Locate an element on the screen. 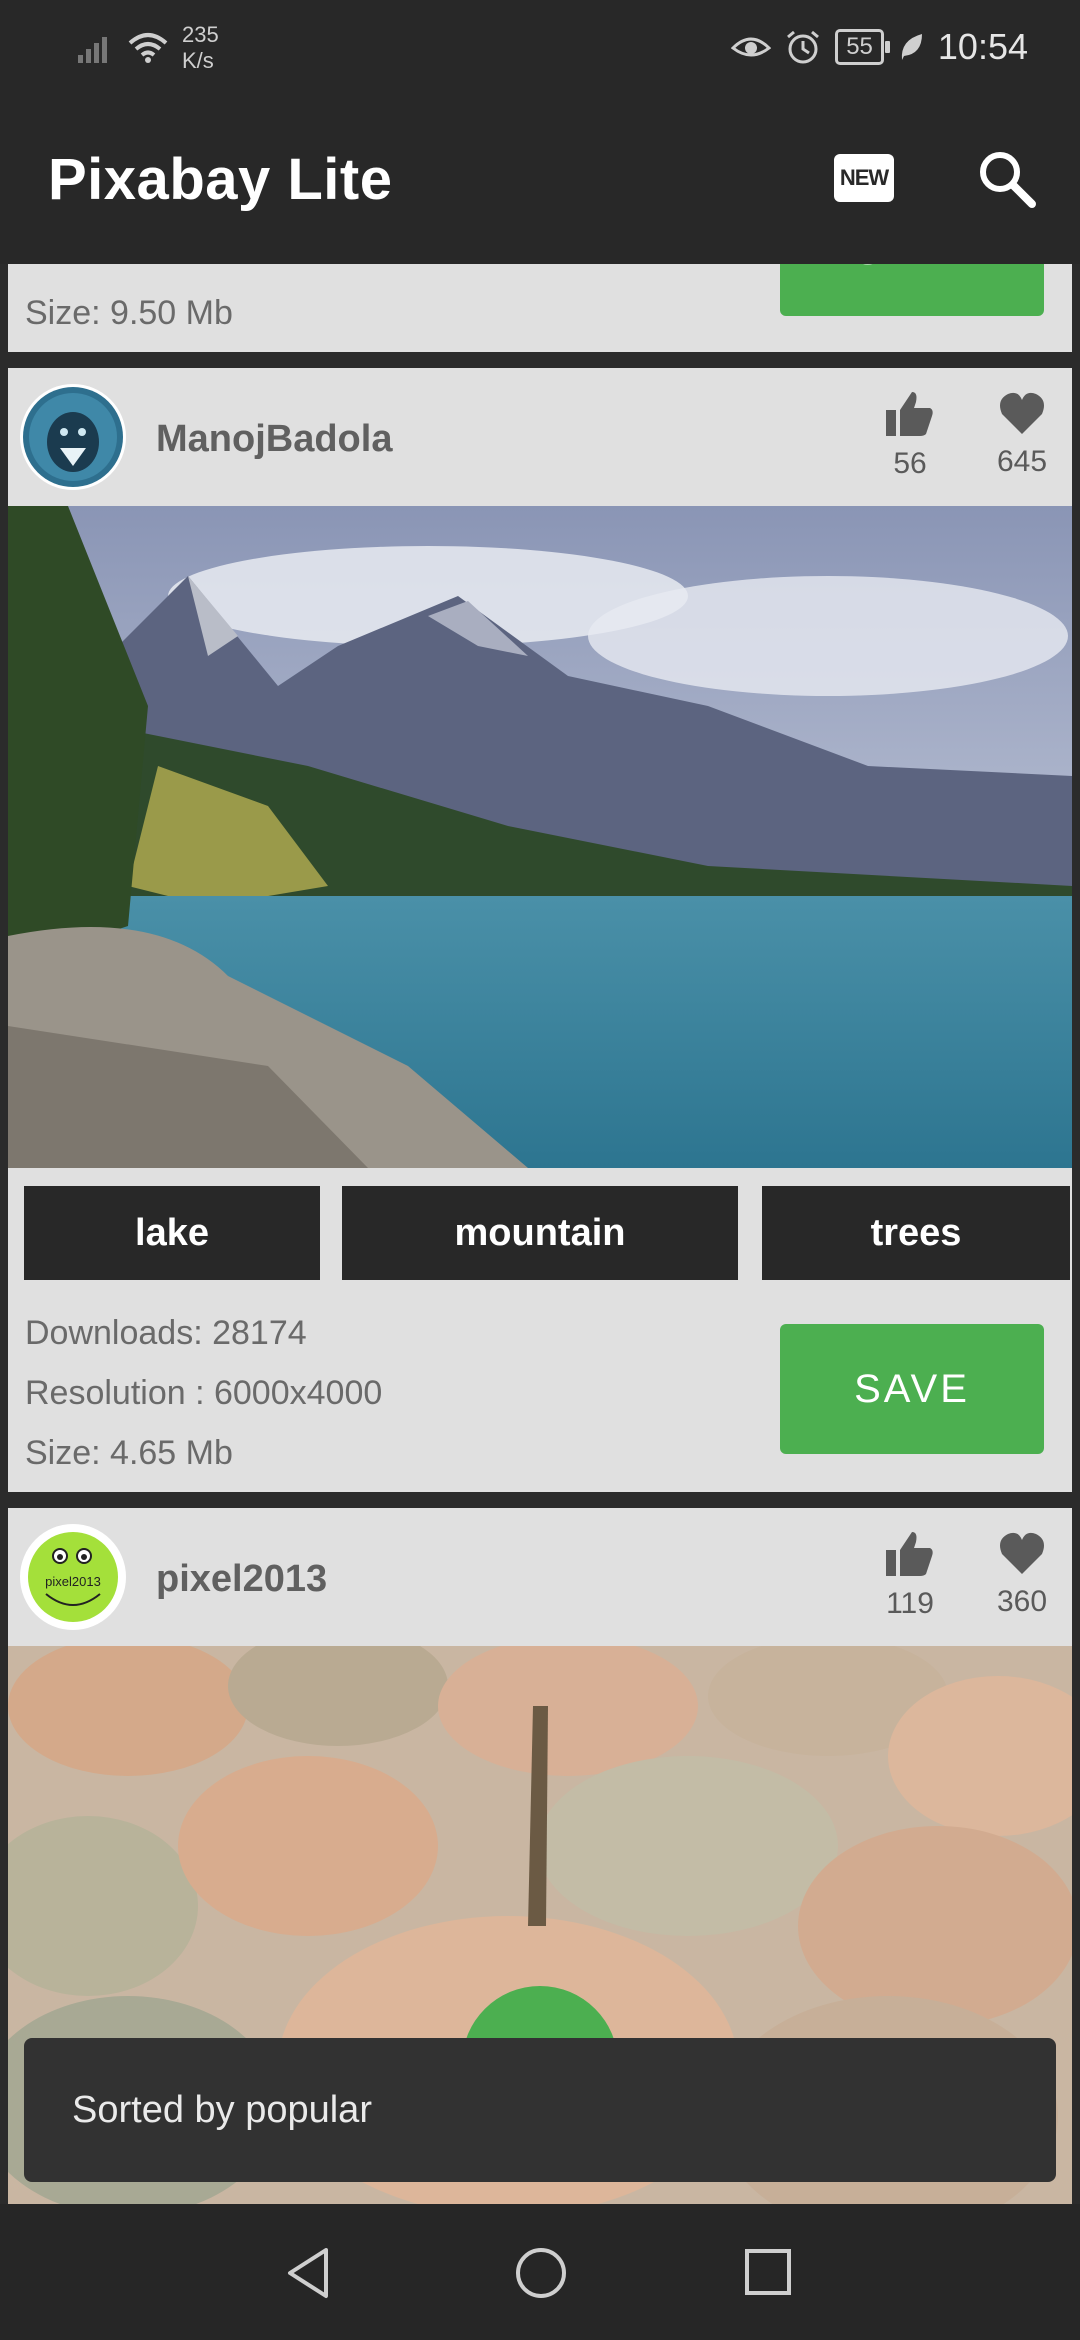 Image resolution: width=1080 pixels, height=2340 pixels. size-text: Size: 9.50 Mb is located at coordinates (129, 313).